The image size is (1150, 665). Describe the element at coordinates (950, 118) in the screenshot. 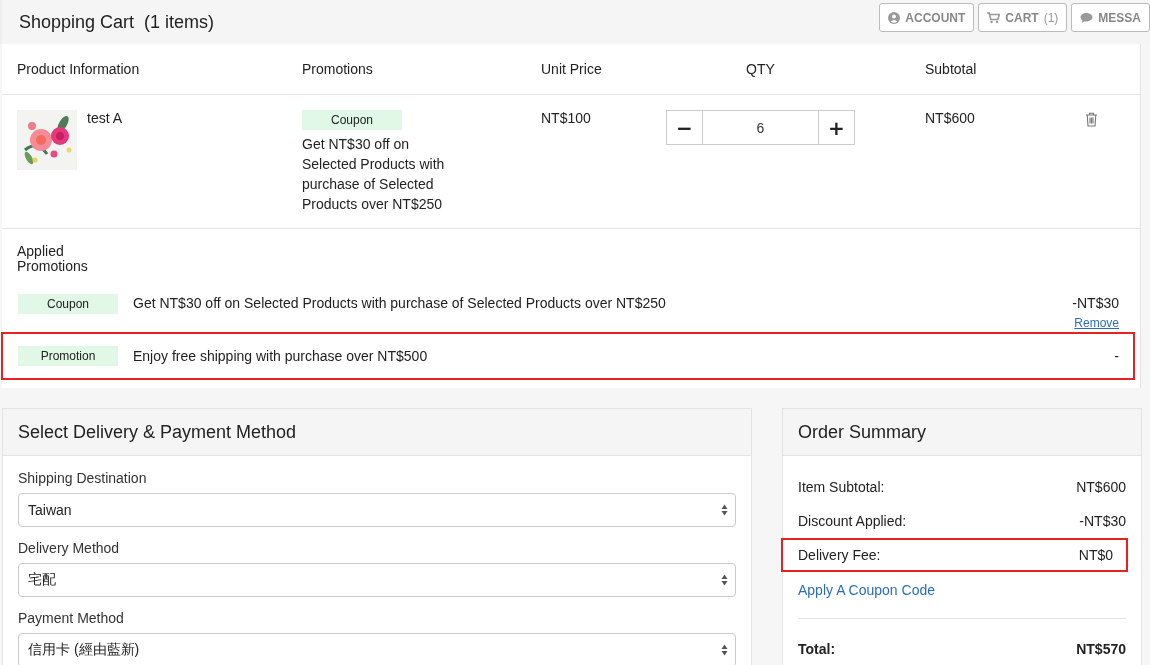

I see `subtotal: NT$600` at that location.